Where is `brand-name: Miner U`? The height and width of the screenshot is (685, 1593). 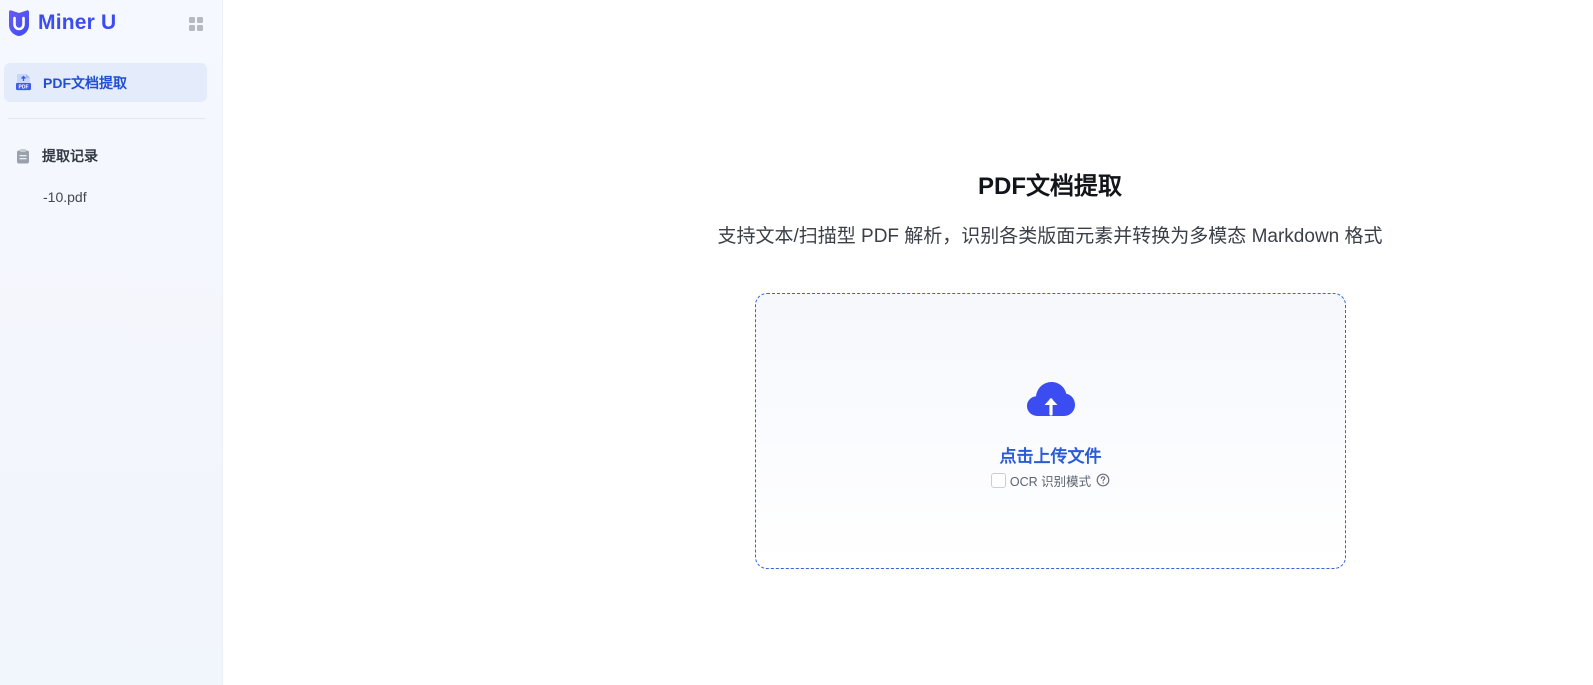 brand-name: Miner U is located at coordinates (77, 22).